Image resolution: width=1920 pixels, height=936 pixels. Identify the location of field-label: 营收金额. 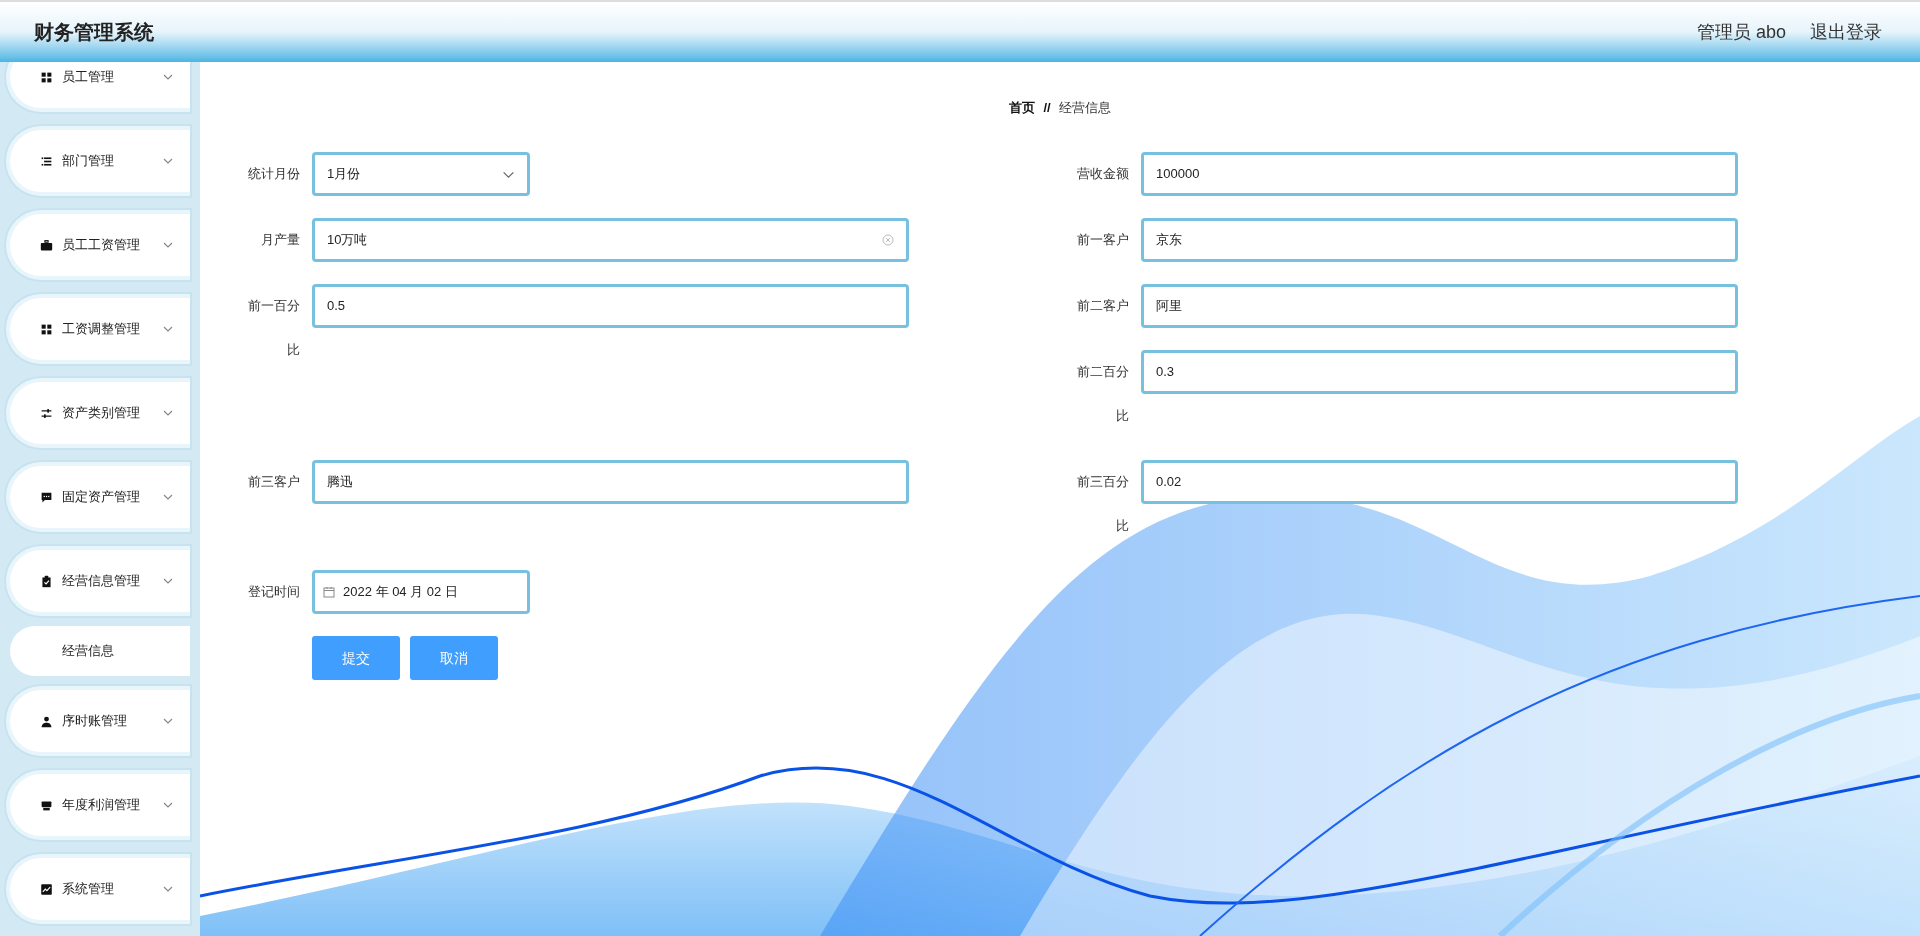
(1103, 174).